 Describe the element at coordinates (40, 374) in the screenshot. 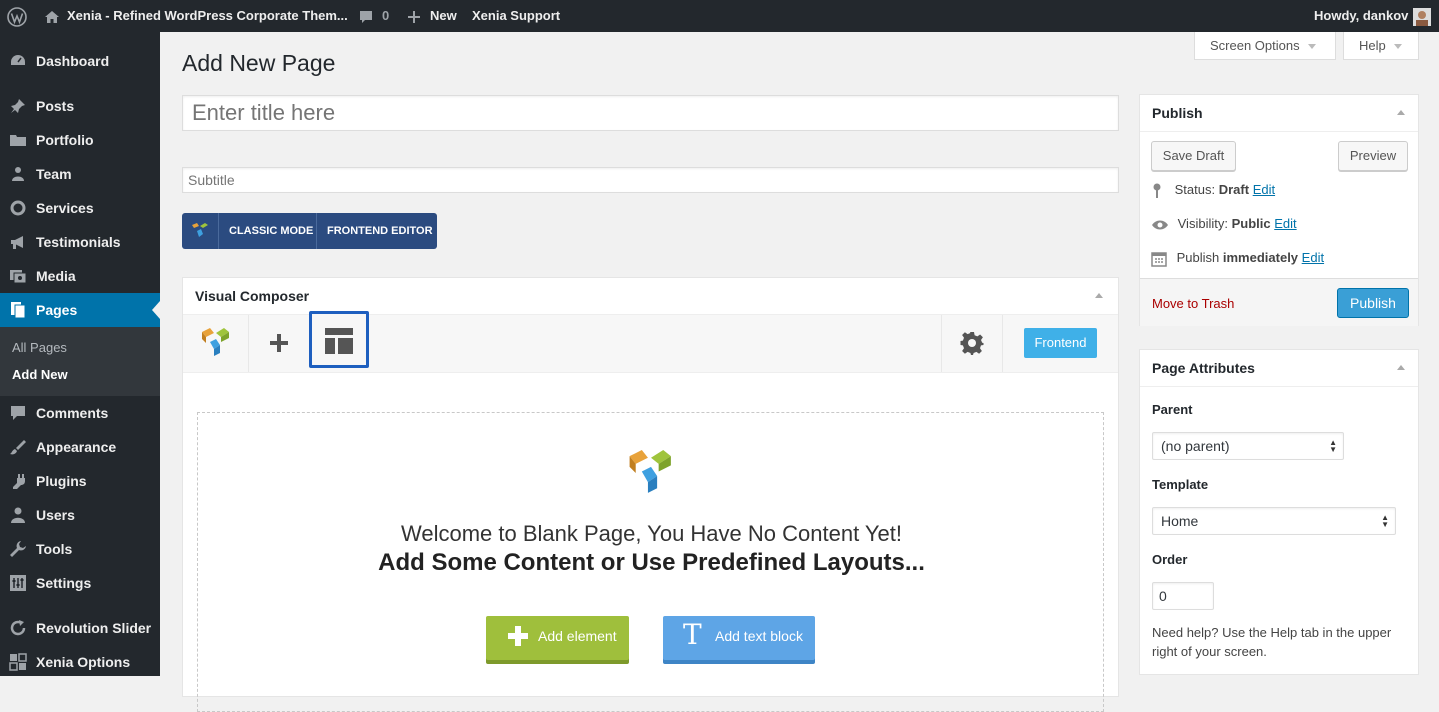

I see `submenu-item-add-new: Add New` at that location.